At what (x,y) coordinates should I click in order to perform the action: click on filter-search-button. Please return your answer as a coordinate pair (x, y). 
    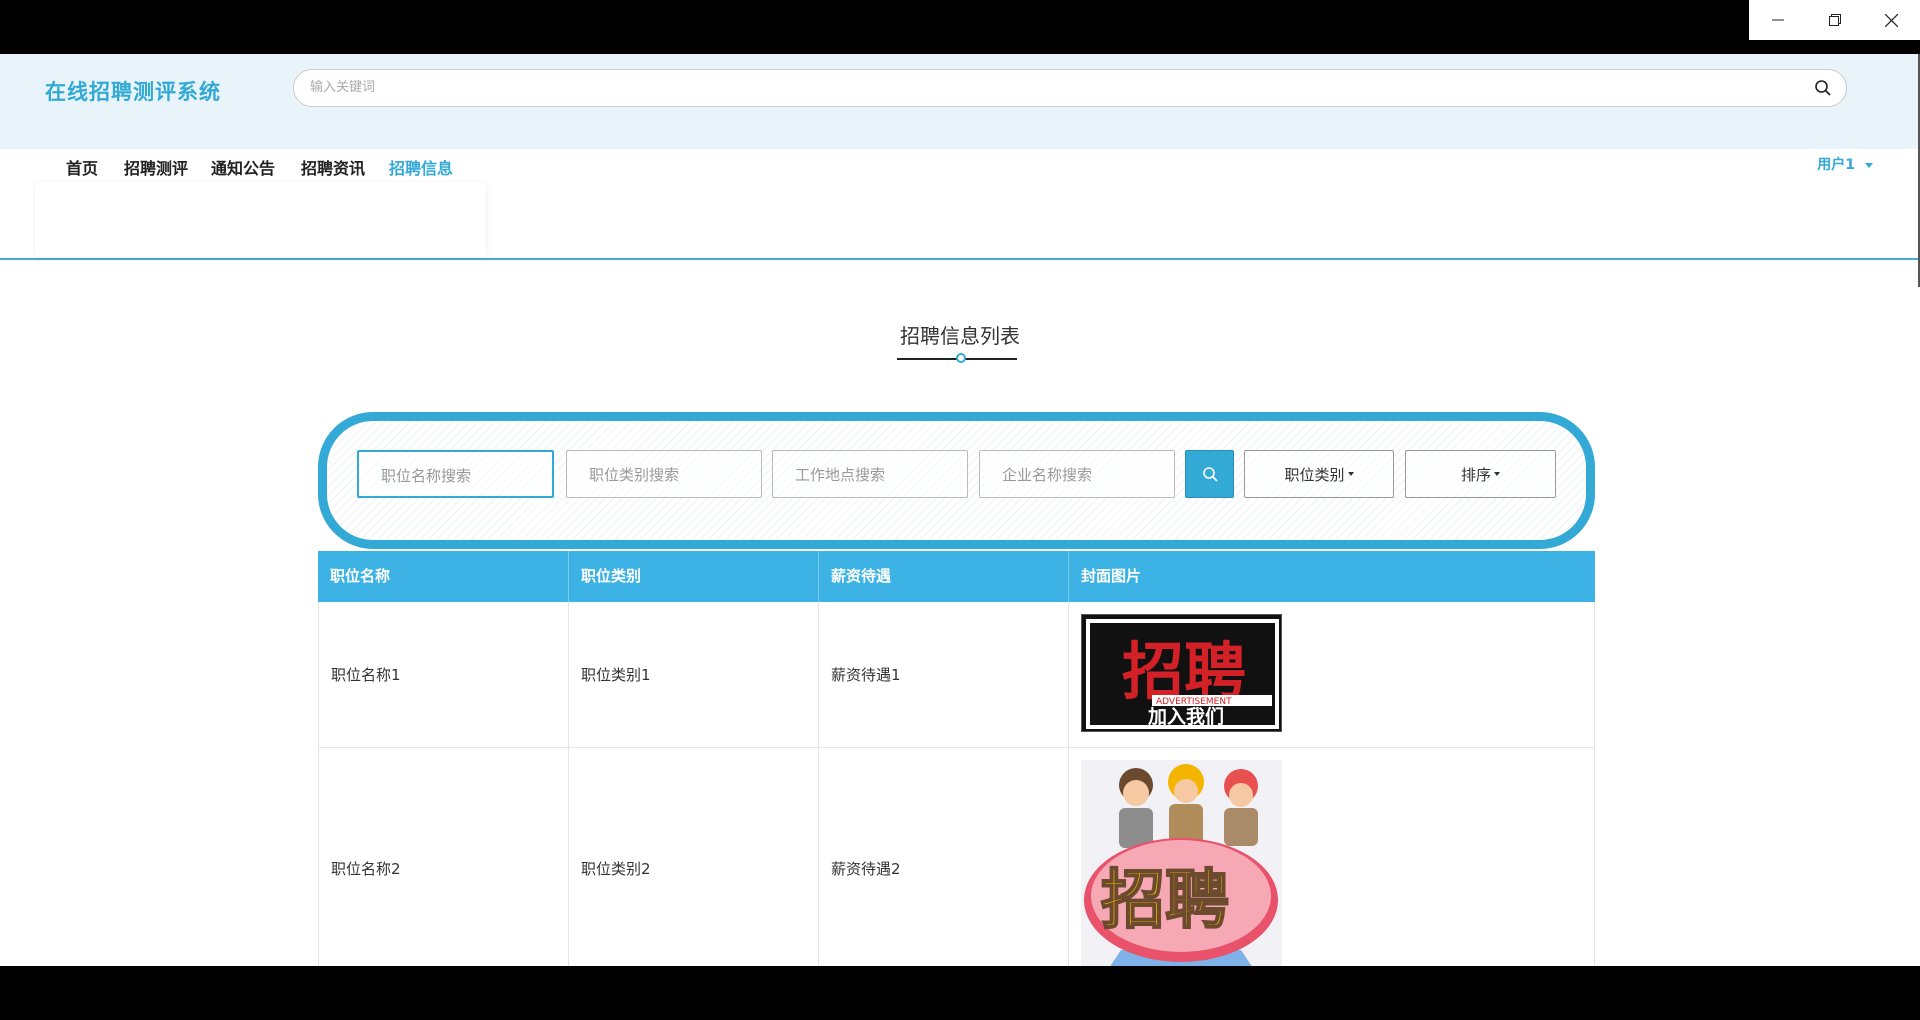
    Looking at the image, I should click on (1209, 474).